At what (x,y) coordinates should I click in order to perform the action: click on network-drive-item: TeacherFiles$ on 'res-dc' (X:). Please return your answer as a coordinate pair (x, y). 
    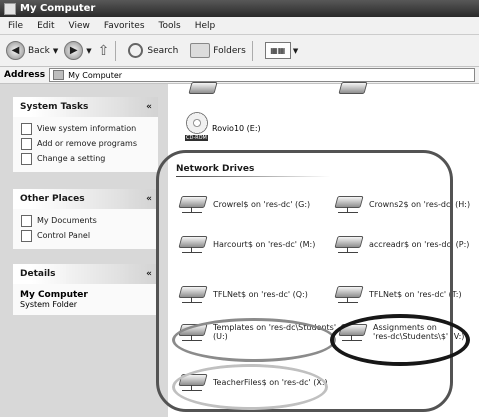
    Looking at the image, I should click on (253, 382).